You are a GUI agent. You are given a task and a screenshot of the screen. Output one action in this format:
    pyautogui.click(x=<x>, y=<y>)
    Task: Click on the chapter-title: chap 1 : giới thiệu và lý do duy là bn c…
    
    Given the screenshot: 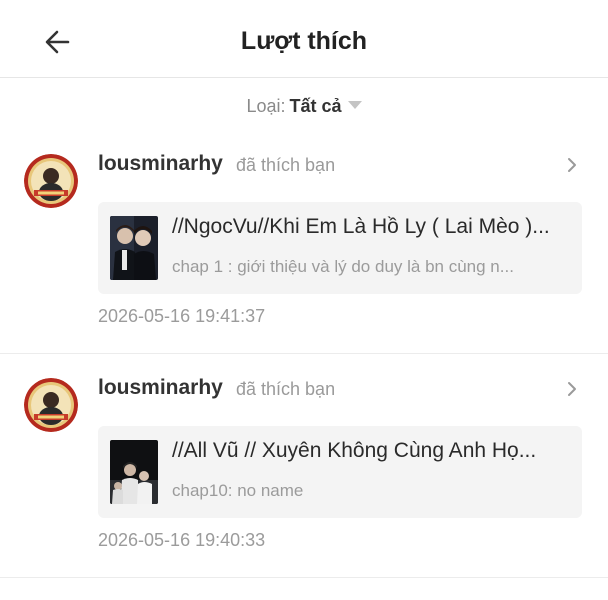 What is the action you would take?
    pyautogui.click(x=343, y=266)
    